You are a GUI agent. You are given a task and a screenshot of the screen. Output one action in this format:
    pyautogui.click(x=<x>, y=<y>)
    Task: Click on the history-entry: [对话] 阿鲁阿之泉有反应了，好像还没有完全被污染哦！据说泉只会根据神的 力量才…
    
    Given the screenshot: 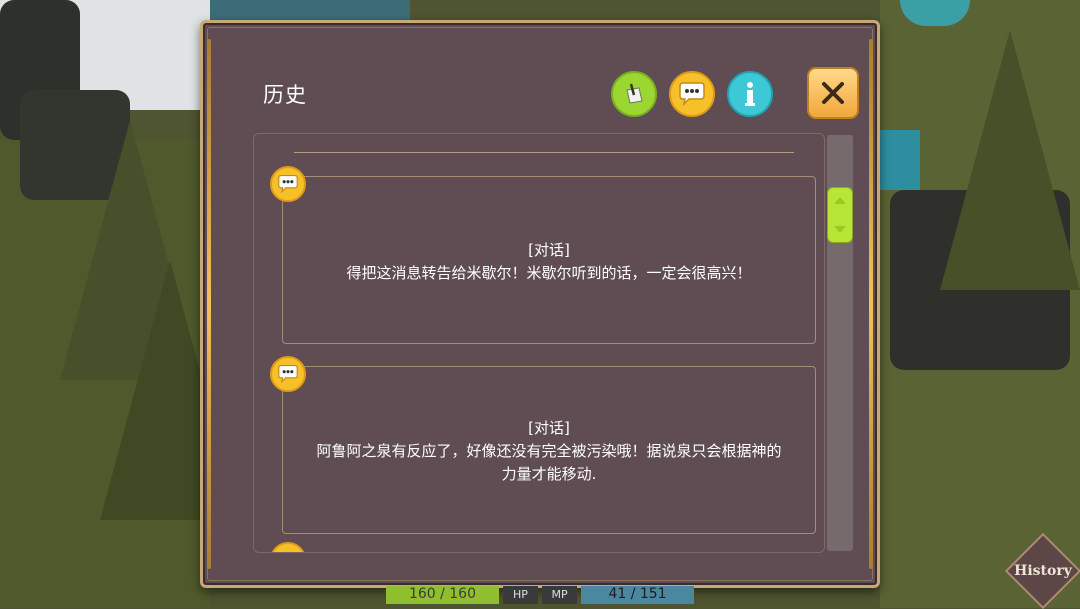 What is the action you would take?
    pyautogui.click(x=549, y=450)
    